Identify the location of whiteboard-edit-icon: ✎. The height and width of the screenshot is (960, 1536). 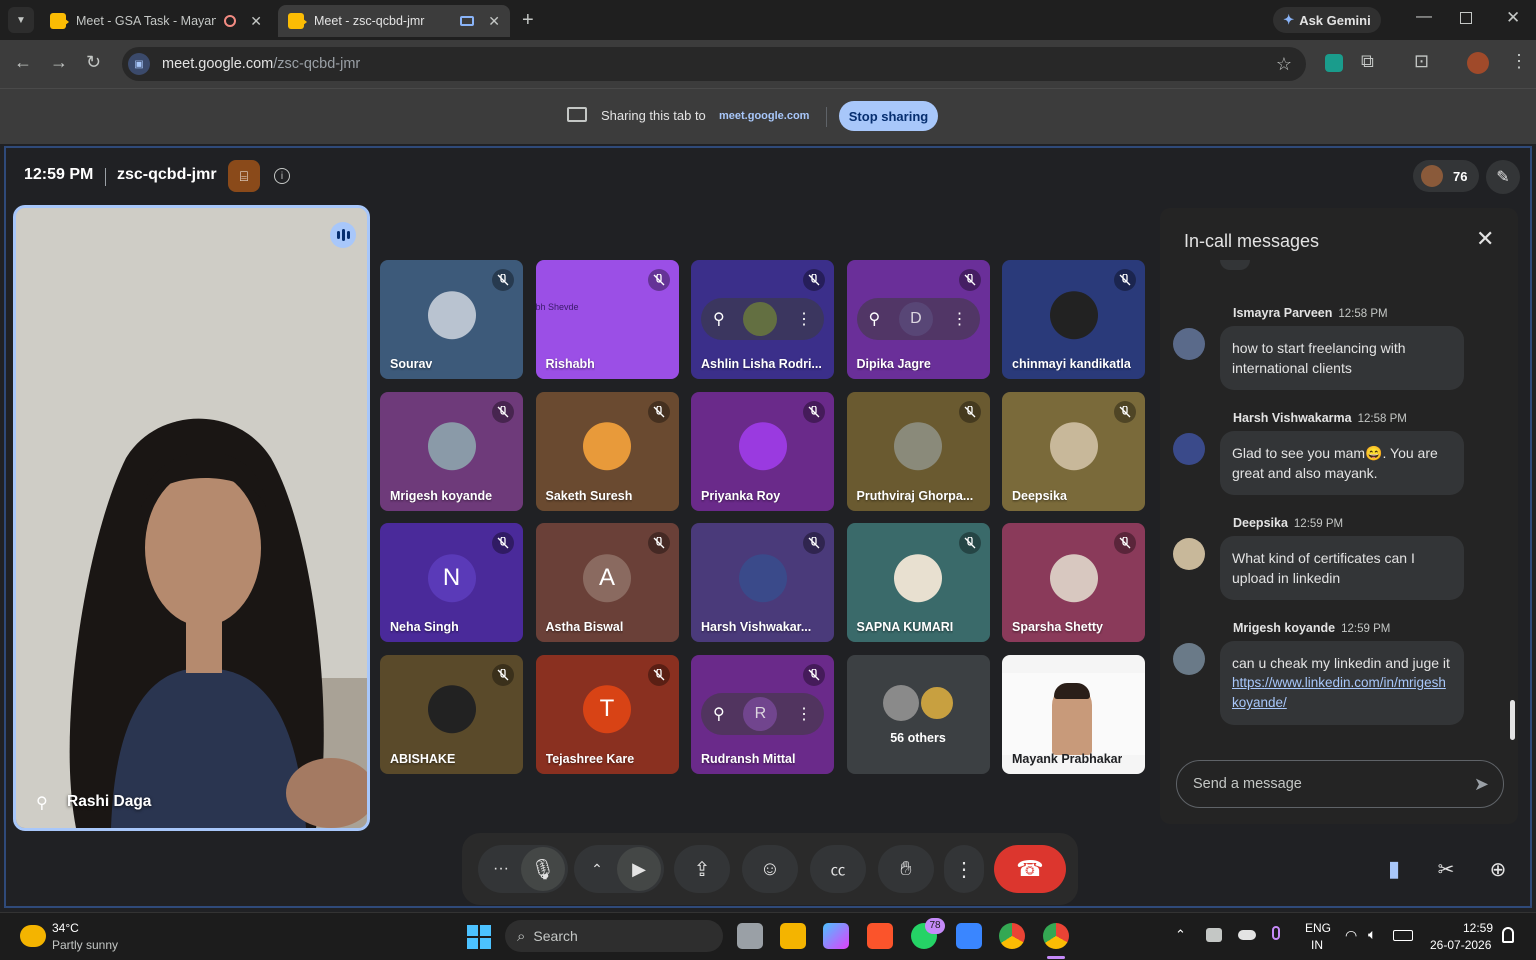
(1503, 177).